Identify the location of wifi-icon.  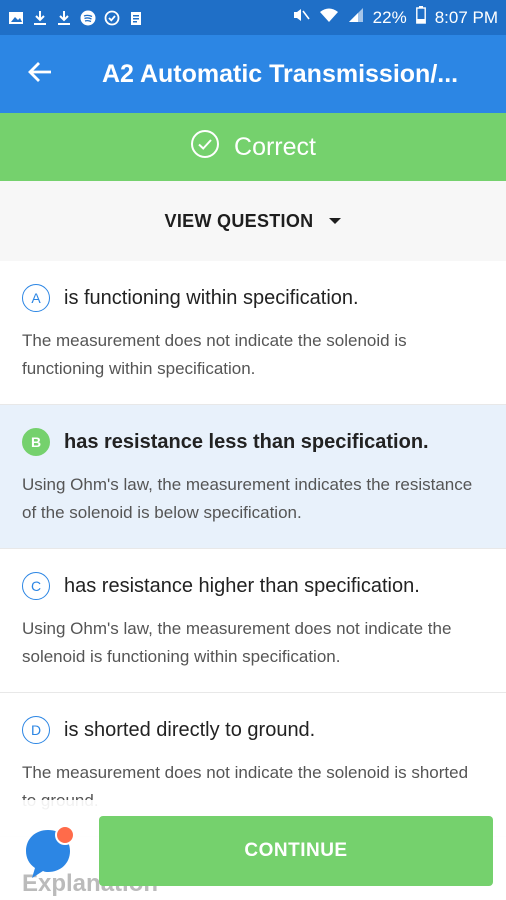
(329, 17).